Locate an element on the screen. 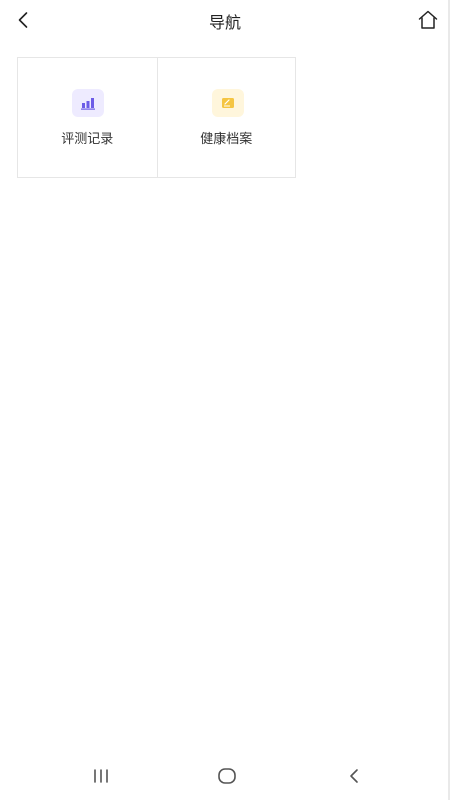 The image size is (450, 800). document-icon is located at coordinates (227, 103).